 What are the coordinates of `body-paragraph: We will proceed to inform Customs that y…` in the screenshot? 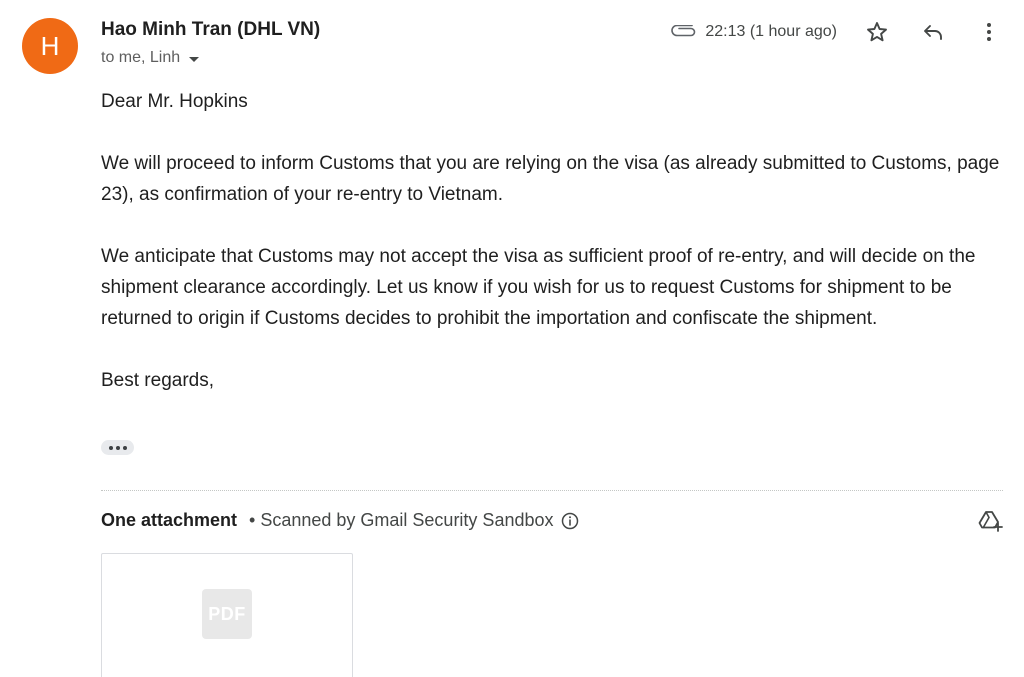 It's located at (550, 179).